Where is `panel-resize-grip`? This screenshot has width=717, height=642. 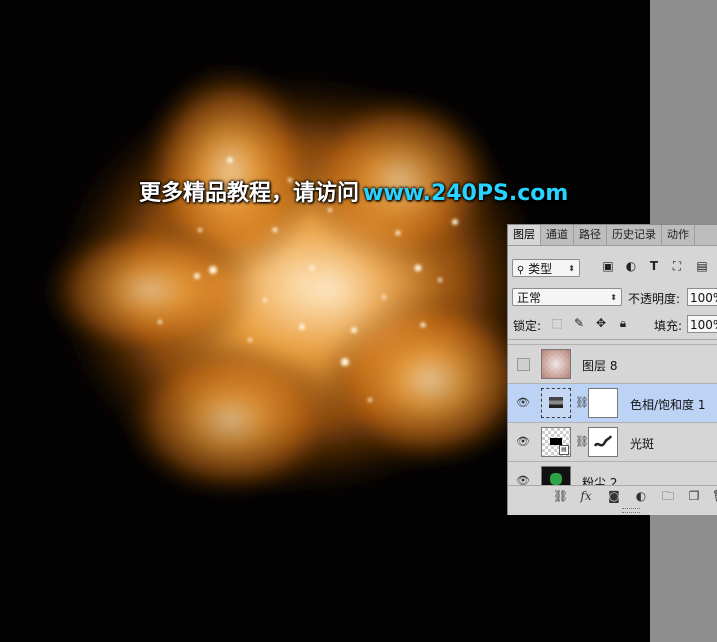
panel-resize-grip is located at coordinates (631, 510).